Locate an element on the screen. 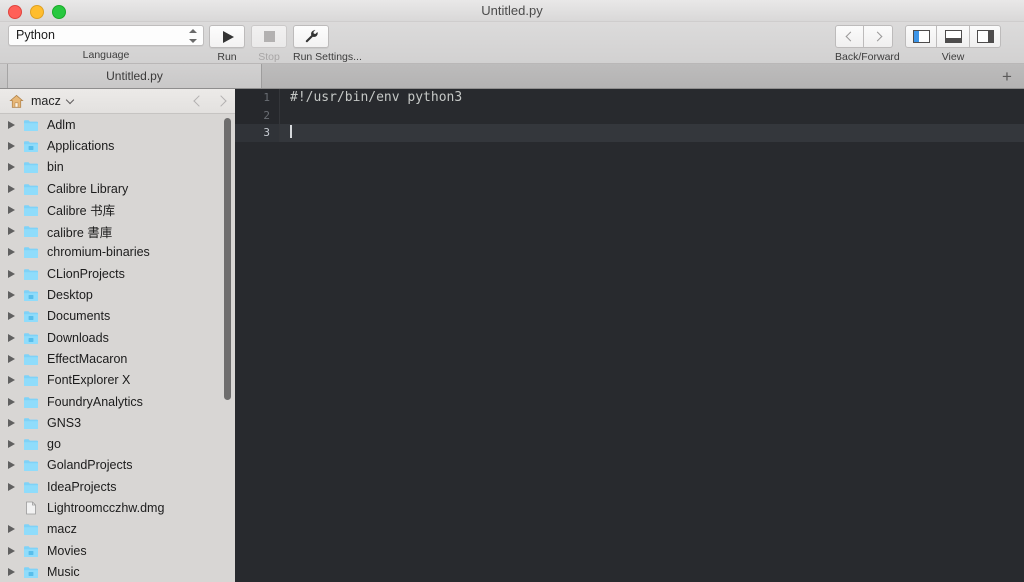 This screenshot has height=582, width=1024. stop-button is located at coordinates (269, 36).